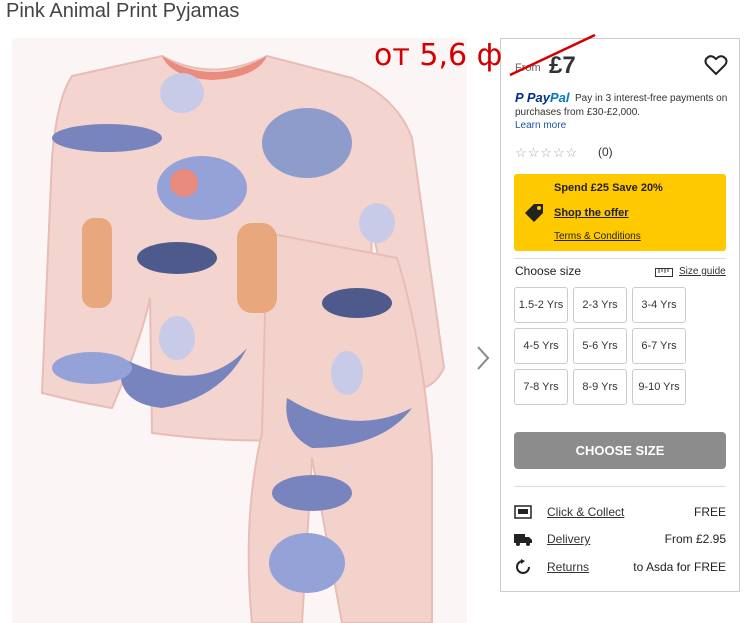 The width and height of the screenshot is (753, 623). I want to click on chevron-right-icon, so click(483, 358).